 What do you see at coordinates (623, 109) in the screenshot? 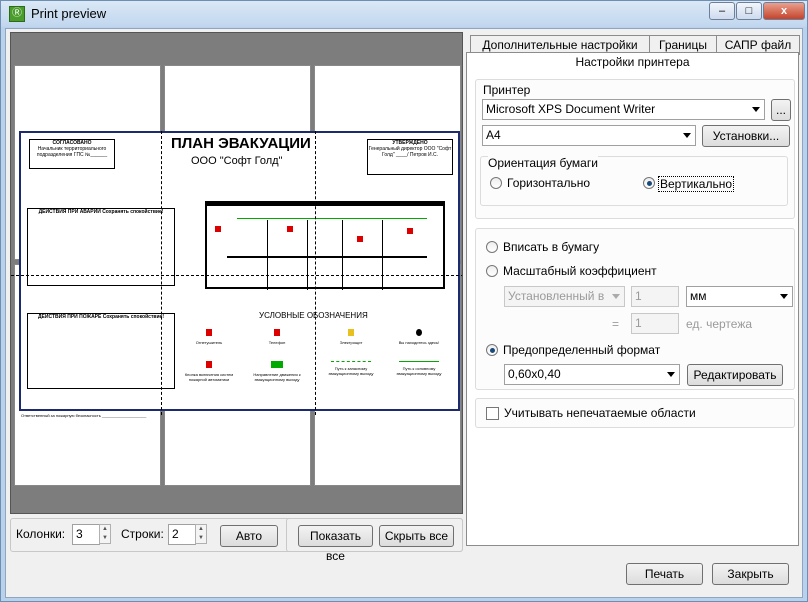
I see `printer-select: Microsoft XPS Document Writer` at bounding box center [623, 109].